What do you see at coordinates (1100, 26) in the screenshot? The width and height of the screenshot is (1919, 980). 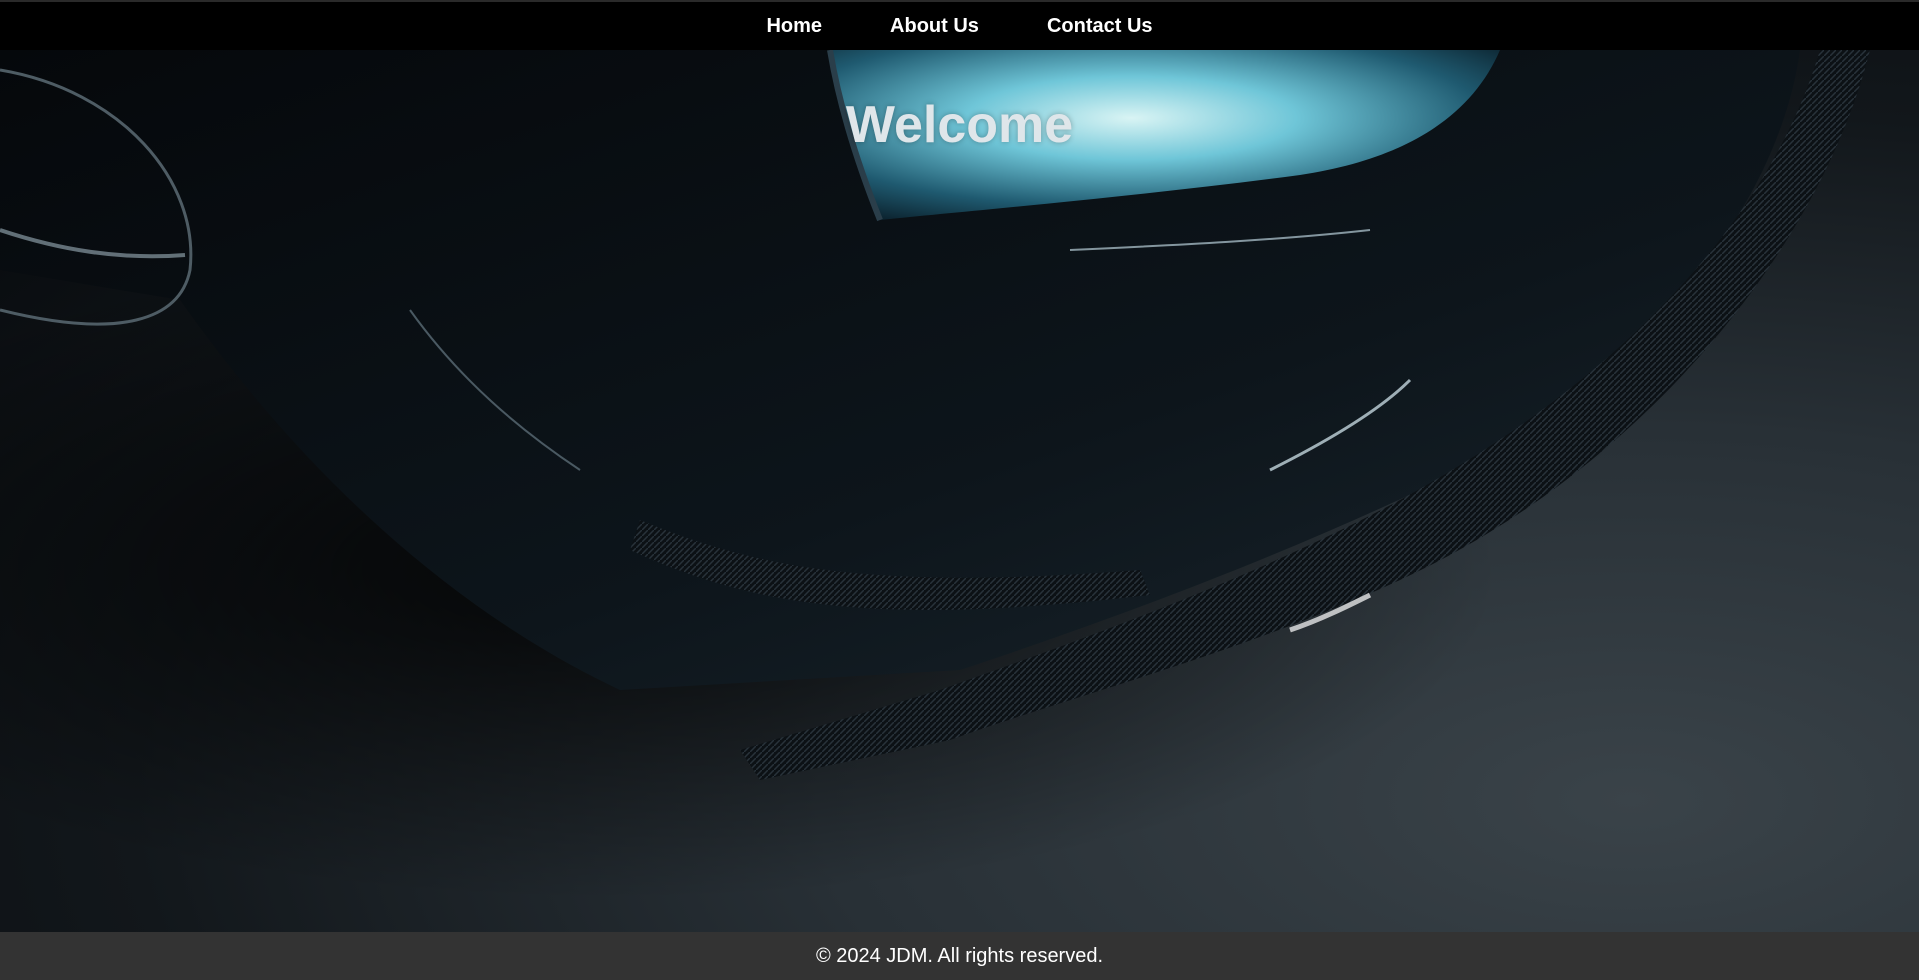 I see `nav-contact-us-link: Contact Us` at bounding box center [1100, 26].